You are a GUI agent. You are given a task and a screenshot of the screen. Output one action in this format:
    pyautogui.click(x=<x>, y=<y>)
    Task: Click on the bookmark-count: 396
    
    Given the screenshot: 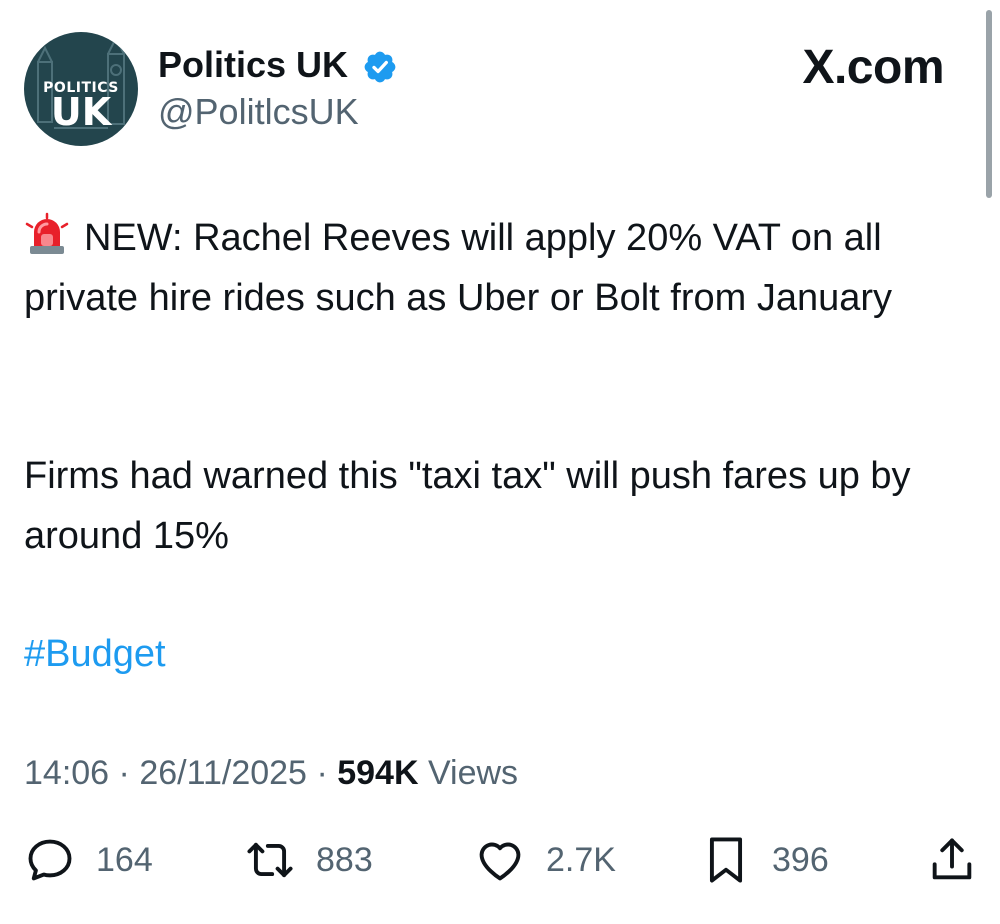 What is the action you would take?
    pyautogui.click(x=800, y=859)
    